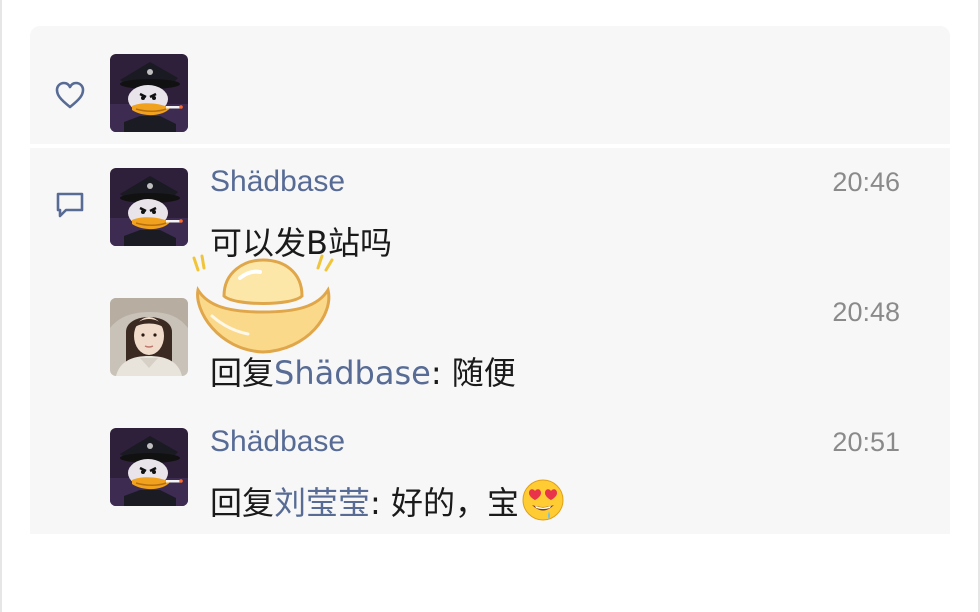  Describe the element at coordinates (242, 503) in the screenshot. I see `reply-prefix: 回复` at that location.